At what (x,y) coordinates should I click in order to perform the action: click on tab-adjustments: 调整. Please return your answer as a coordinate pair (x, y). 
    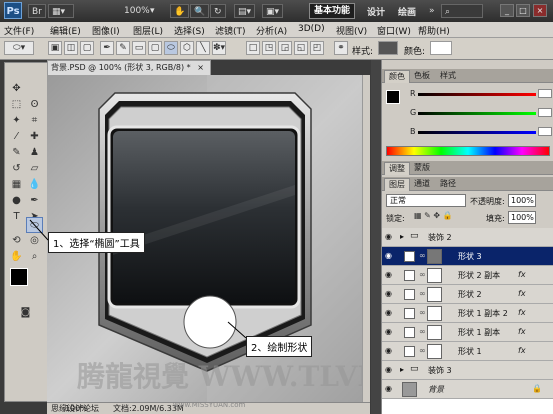
    Looking at the image, I should click on (397, 168).